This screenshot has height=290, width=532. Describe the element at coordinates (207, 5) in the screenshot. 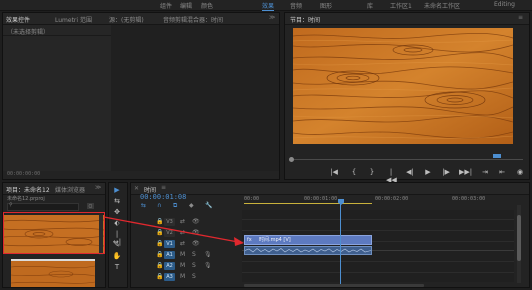

I see `workspace-tab-color: 颜色` at that location.